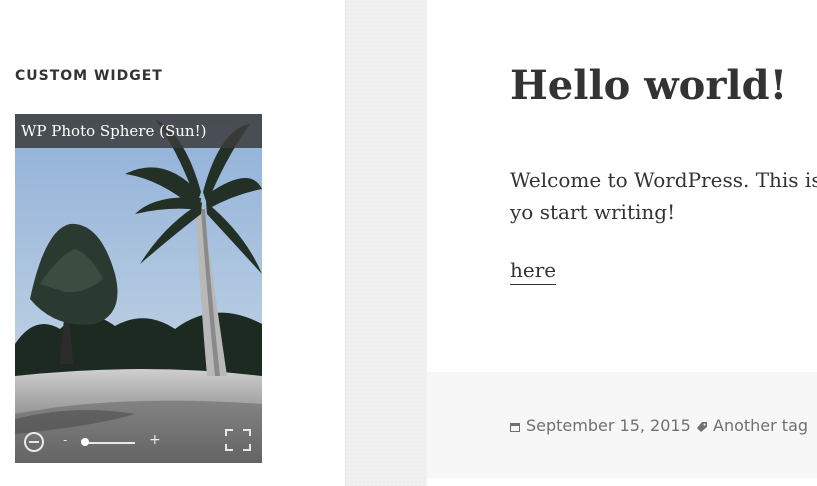  Describe the element at coordinates (65, 440) in the screenshot. I see `zoom-minus-label: -` at that location.